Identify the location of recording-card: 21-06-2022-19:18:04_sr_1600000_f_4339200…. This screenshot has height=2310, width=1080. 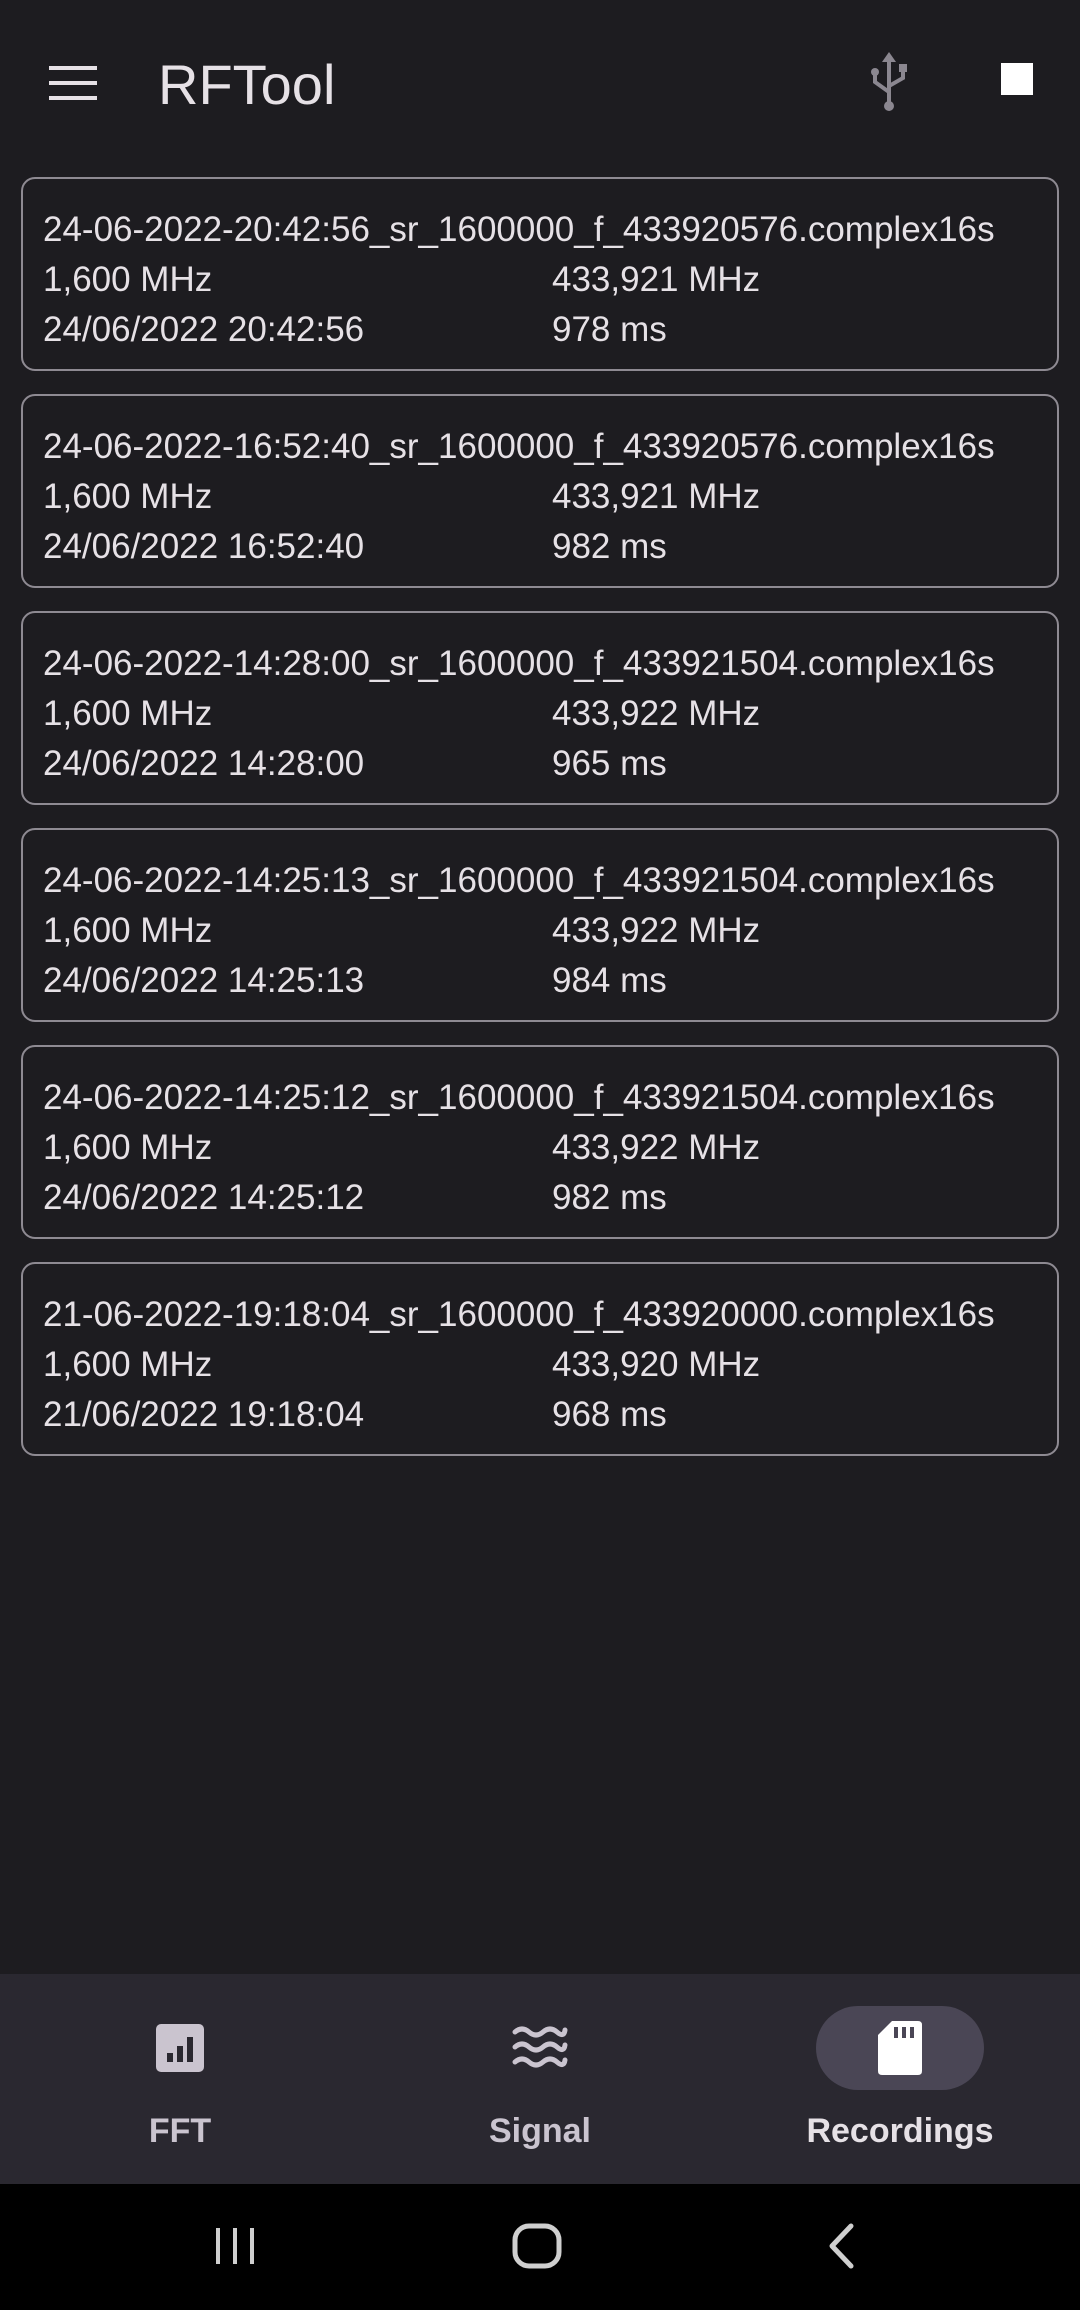
(540, 1359).